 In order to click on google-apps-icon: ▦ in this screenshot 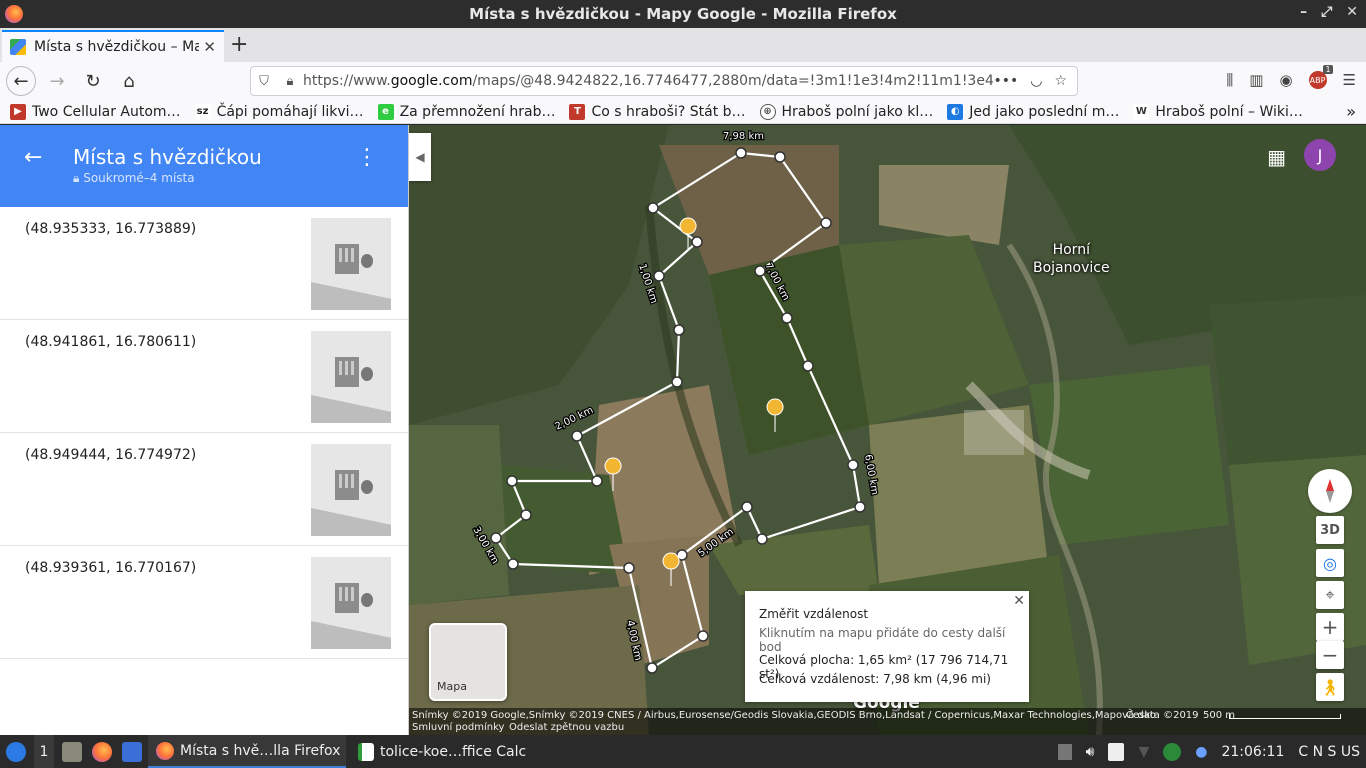, I will do `click(1276, 157)`.